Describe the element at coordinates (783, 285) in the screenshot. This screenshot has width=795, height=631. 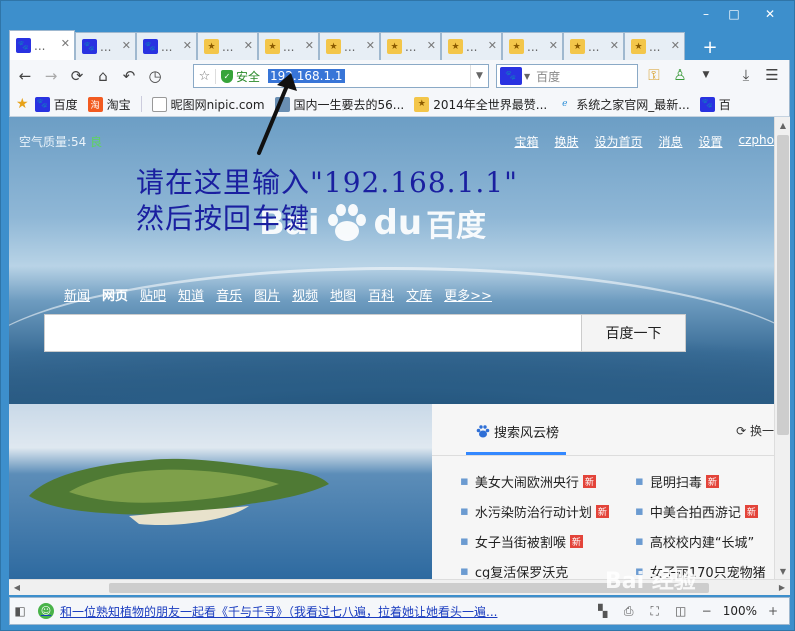
I see `scrollbar-thumb` at that location.